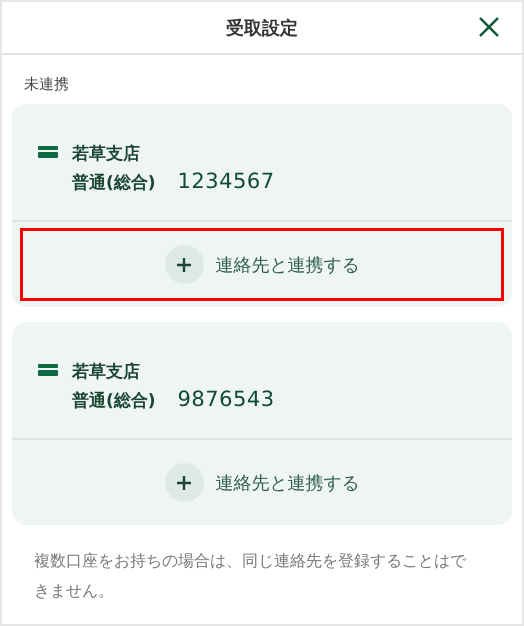 The width and height of the screenshot is (524, 626). What do you see at coordinates (226, 399) in the screenshot?
I see `account-number: 9876543` at bounding box center [226, 399].